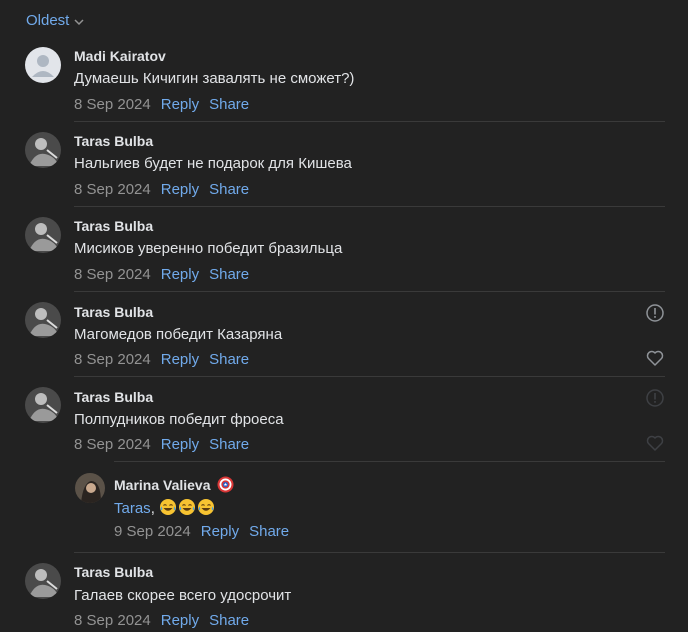 The height and width of the screenshot is (632, 688). I want to click on text-suffix: ,, so click(155, 508).